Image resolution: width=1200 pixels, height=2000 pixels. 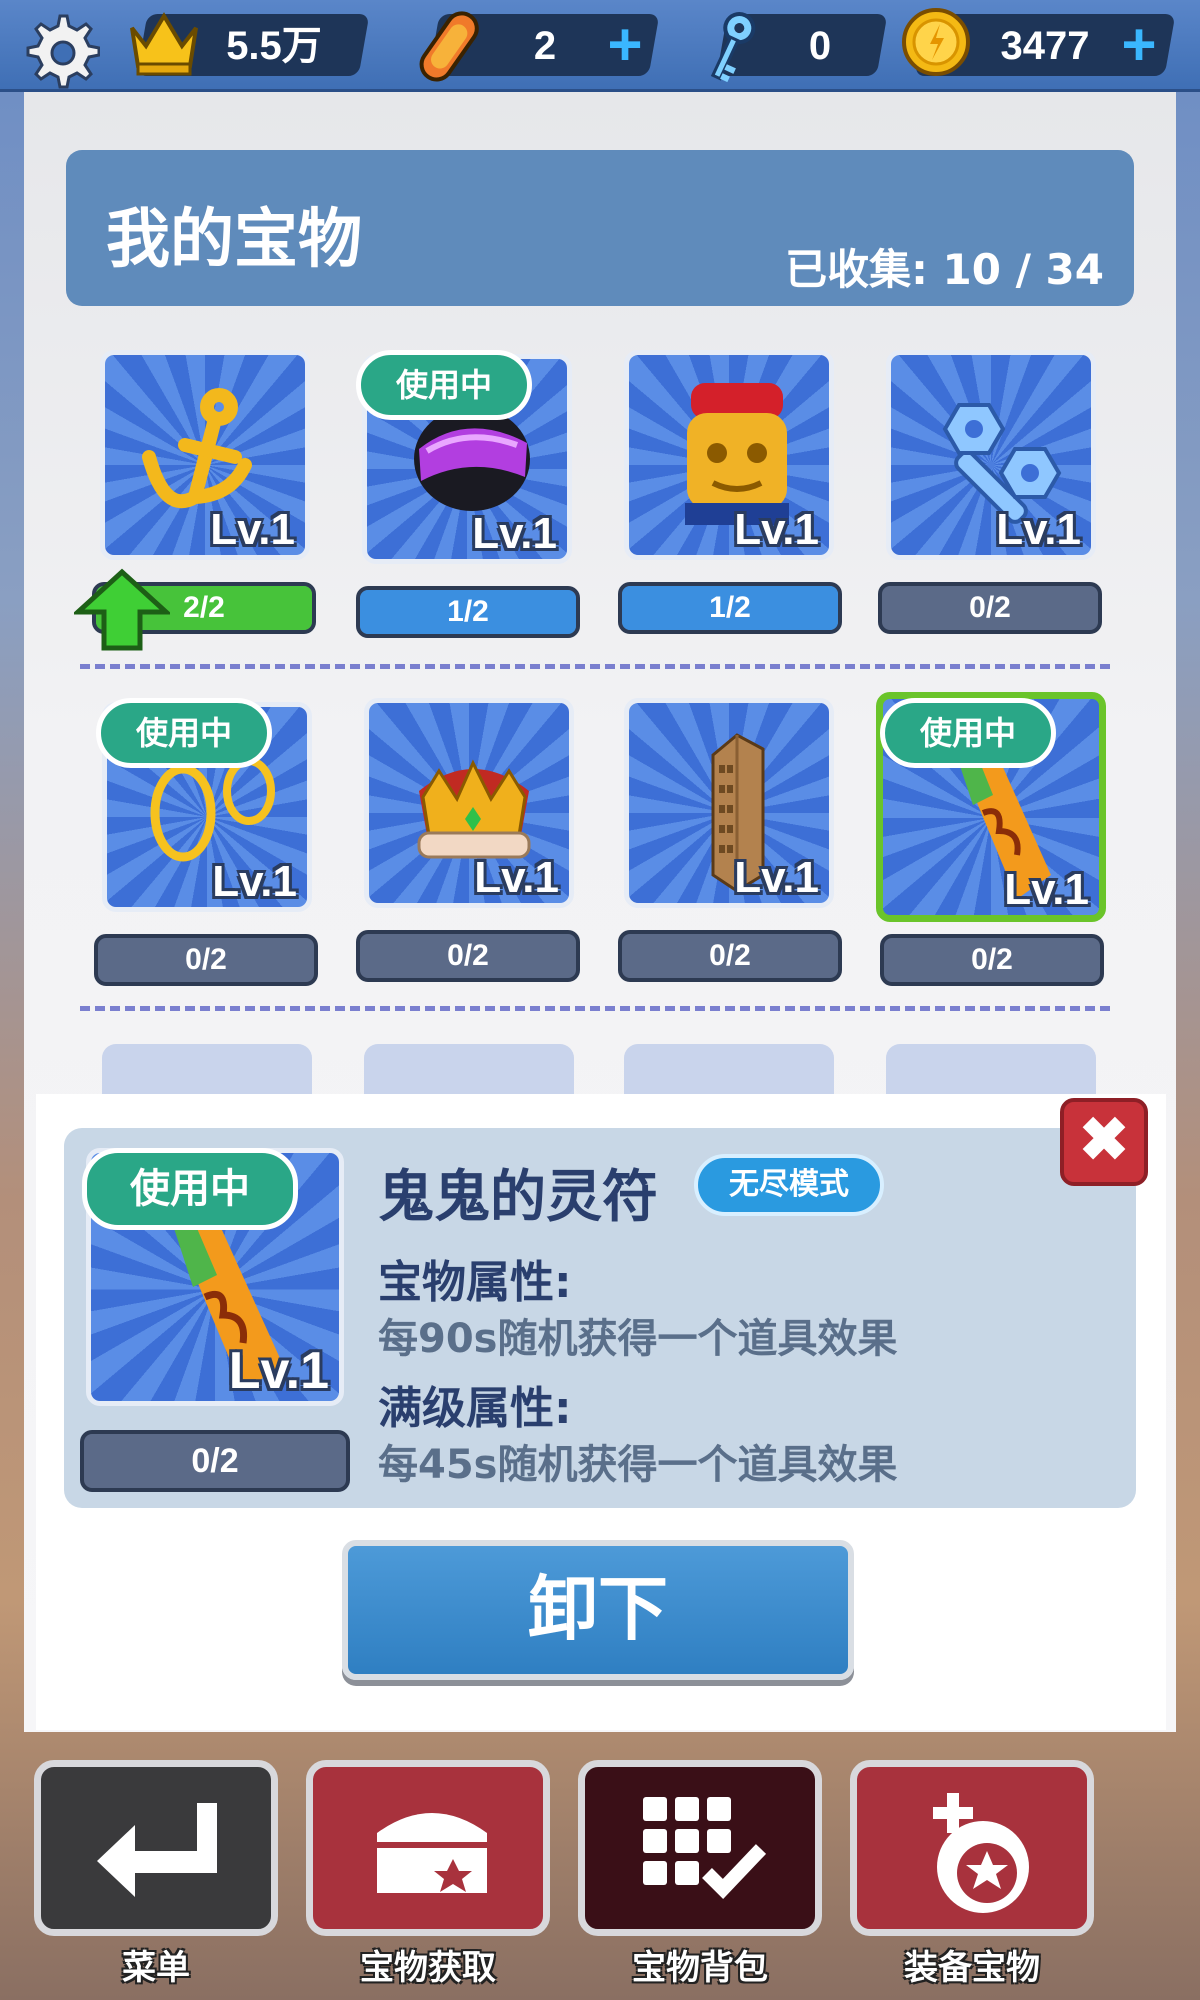 I want to click on equip-badge-icon, so click(x=981, y=1853).